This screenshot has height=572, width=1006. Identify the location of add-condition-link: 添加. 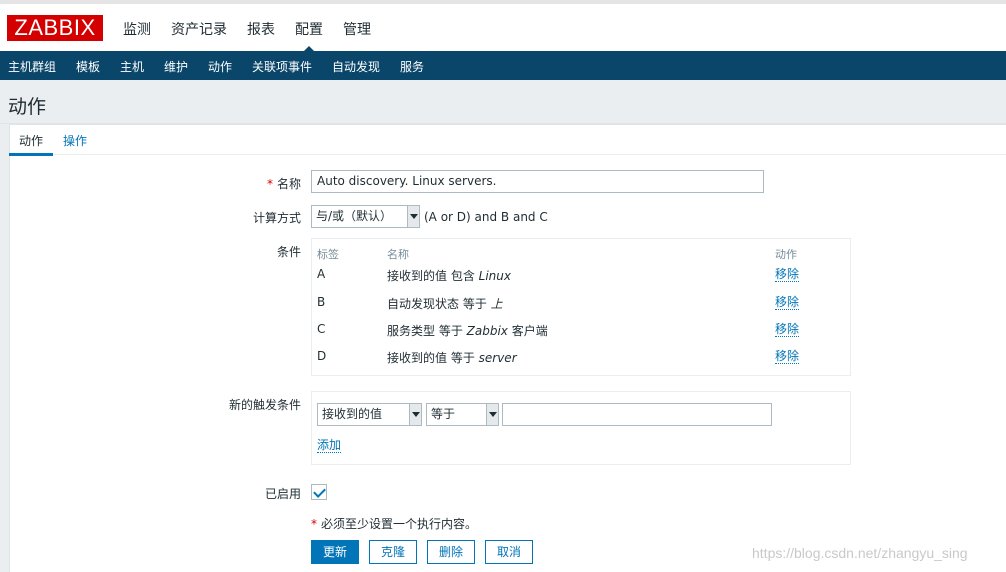
(329, 445).